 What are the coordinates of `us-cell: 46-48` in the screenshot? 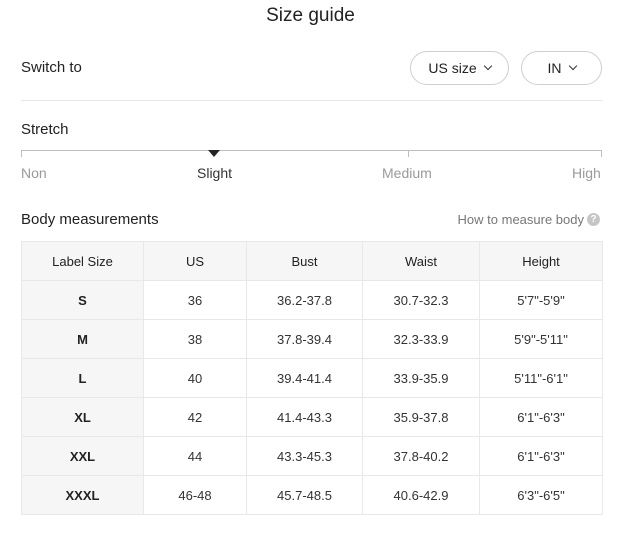 It's located at (195, 495).